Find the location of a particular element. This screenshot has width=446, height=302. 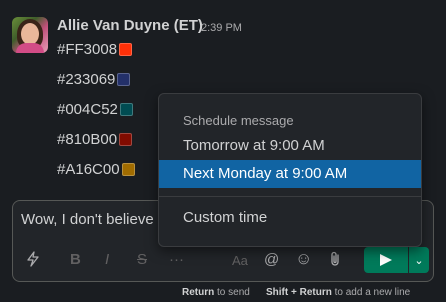

newline-hint-key: Shift + Return is located at coordinates (299, 292).